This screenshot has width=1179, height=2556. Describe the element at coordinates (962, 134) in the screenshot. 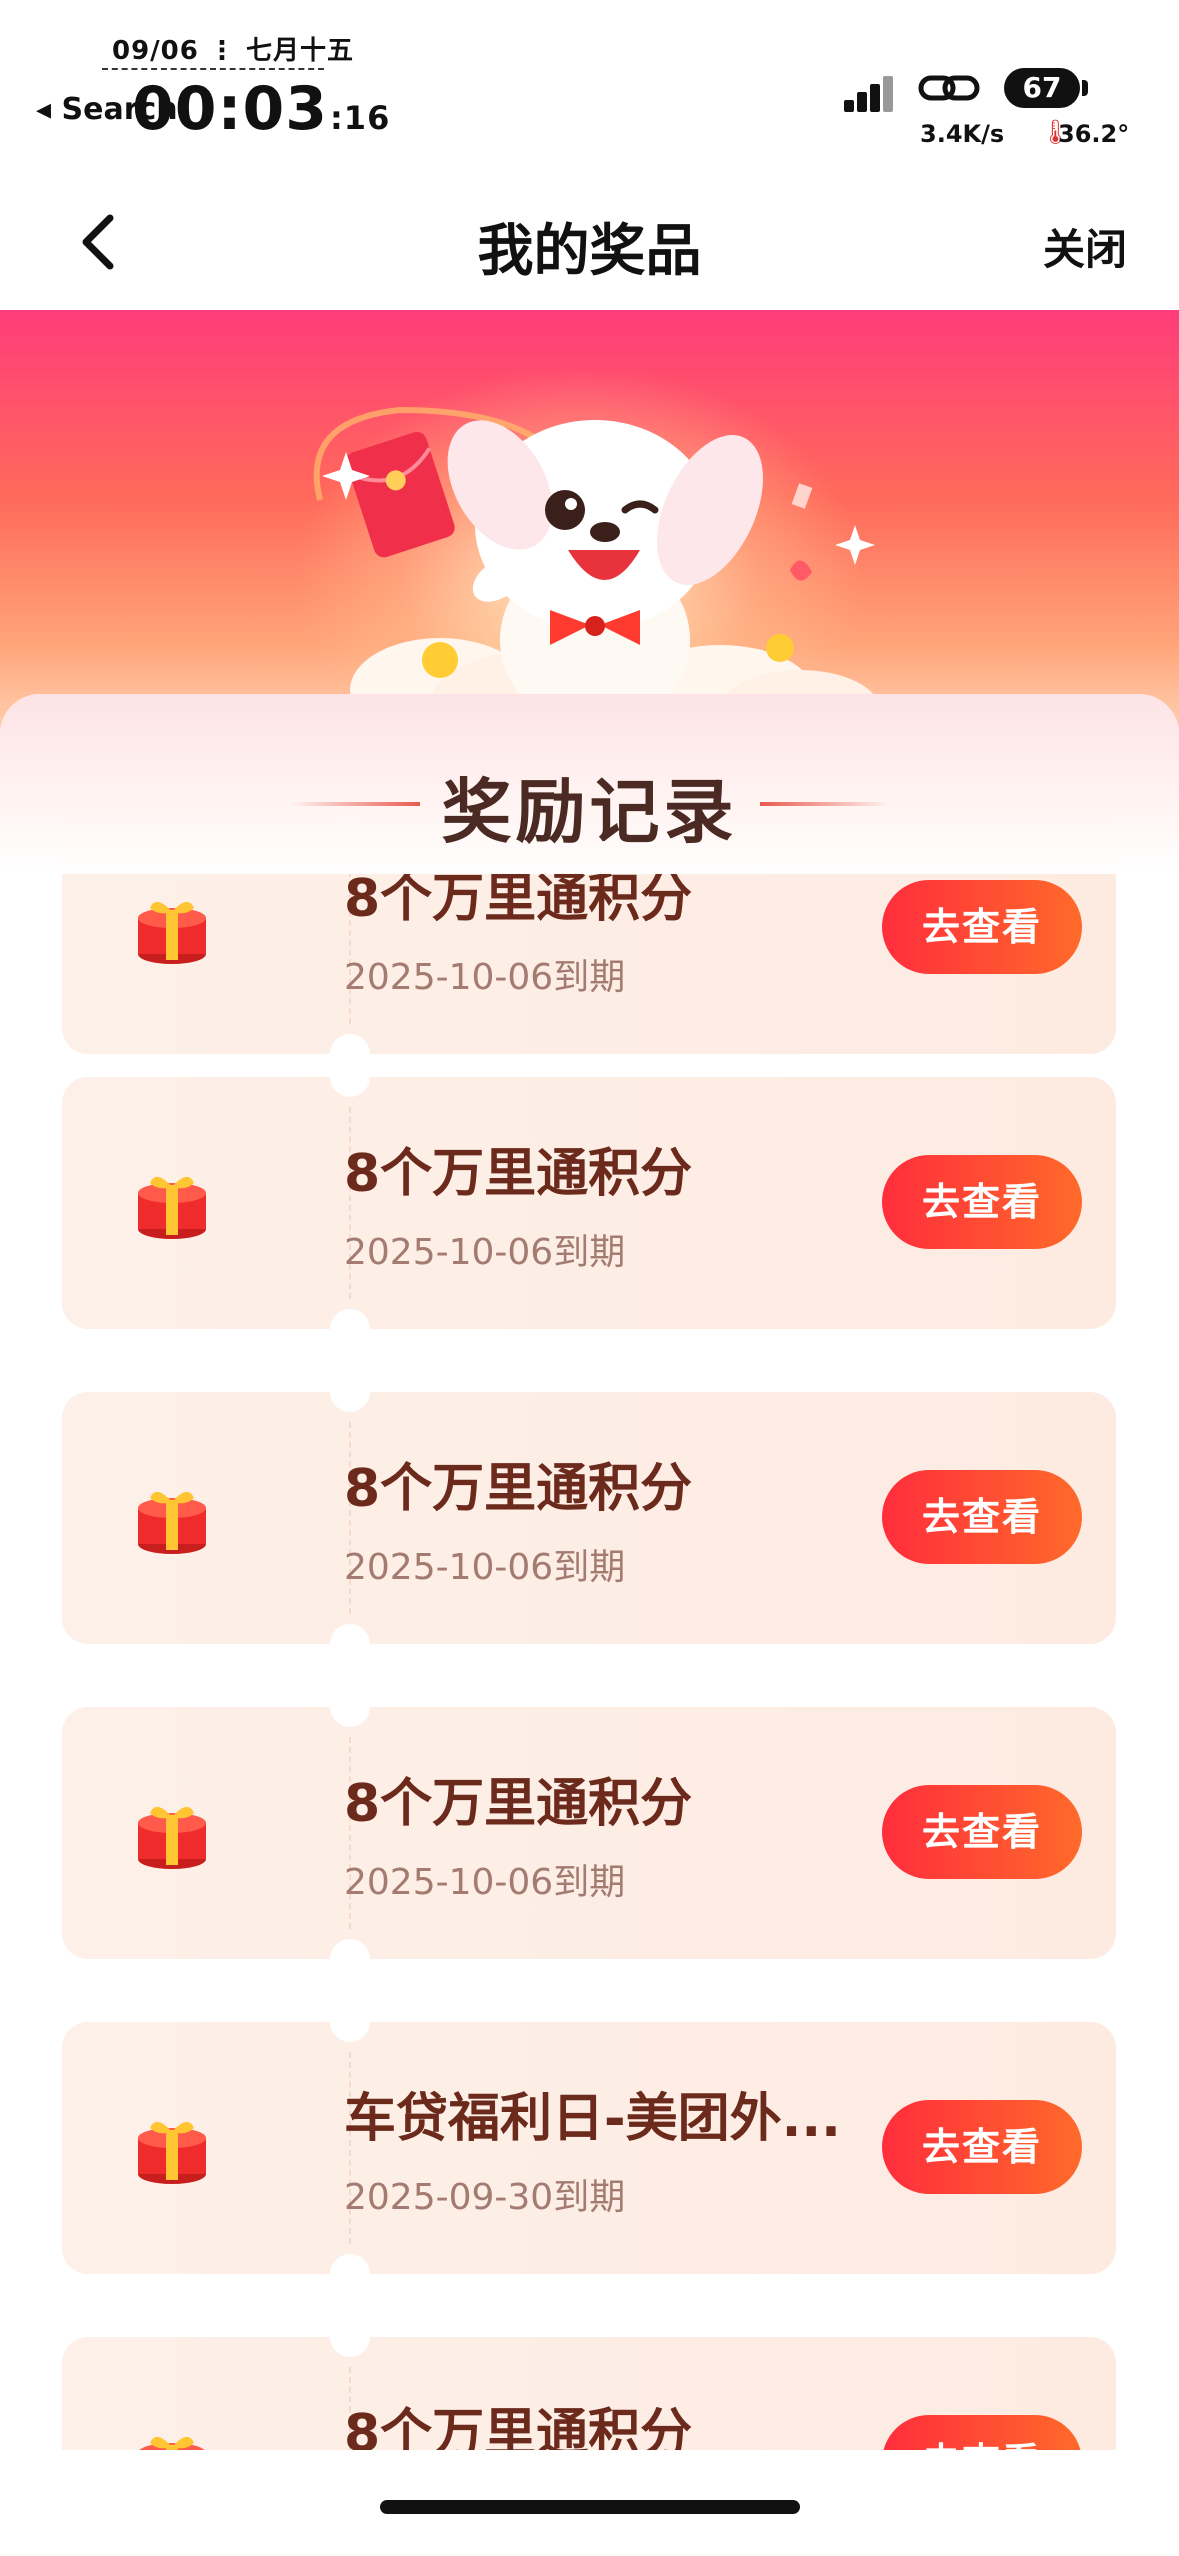

I see `network-speed: 3.4K/s` at that location.